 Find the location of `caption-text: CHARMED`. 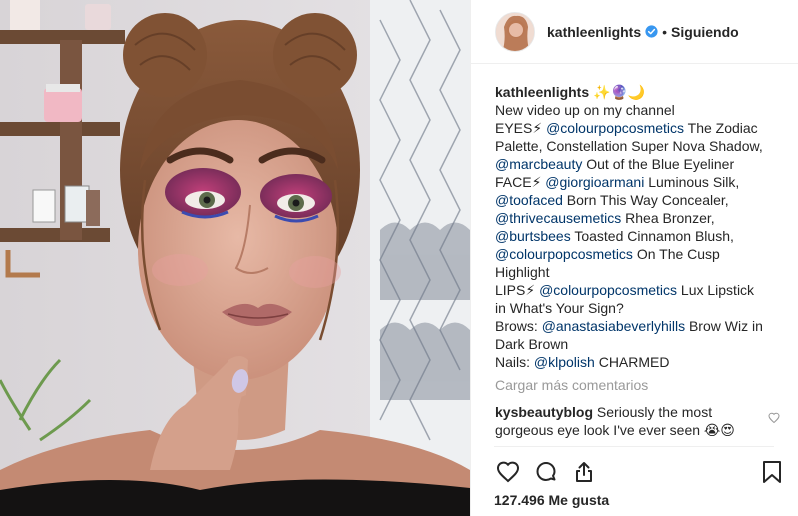

caption-text: CHARMED is located at coordinates (632, 362).